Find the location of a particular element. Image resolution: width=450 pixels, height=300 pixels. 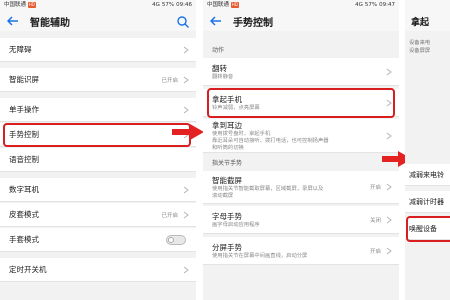

status-bar: 中国联通 HD 4G 57% 09:46 is located at coordinates (98, 5).